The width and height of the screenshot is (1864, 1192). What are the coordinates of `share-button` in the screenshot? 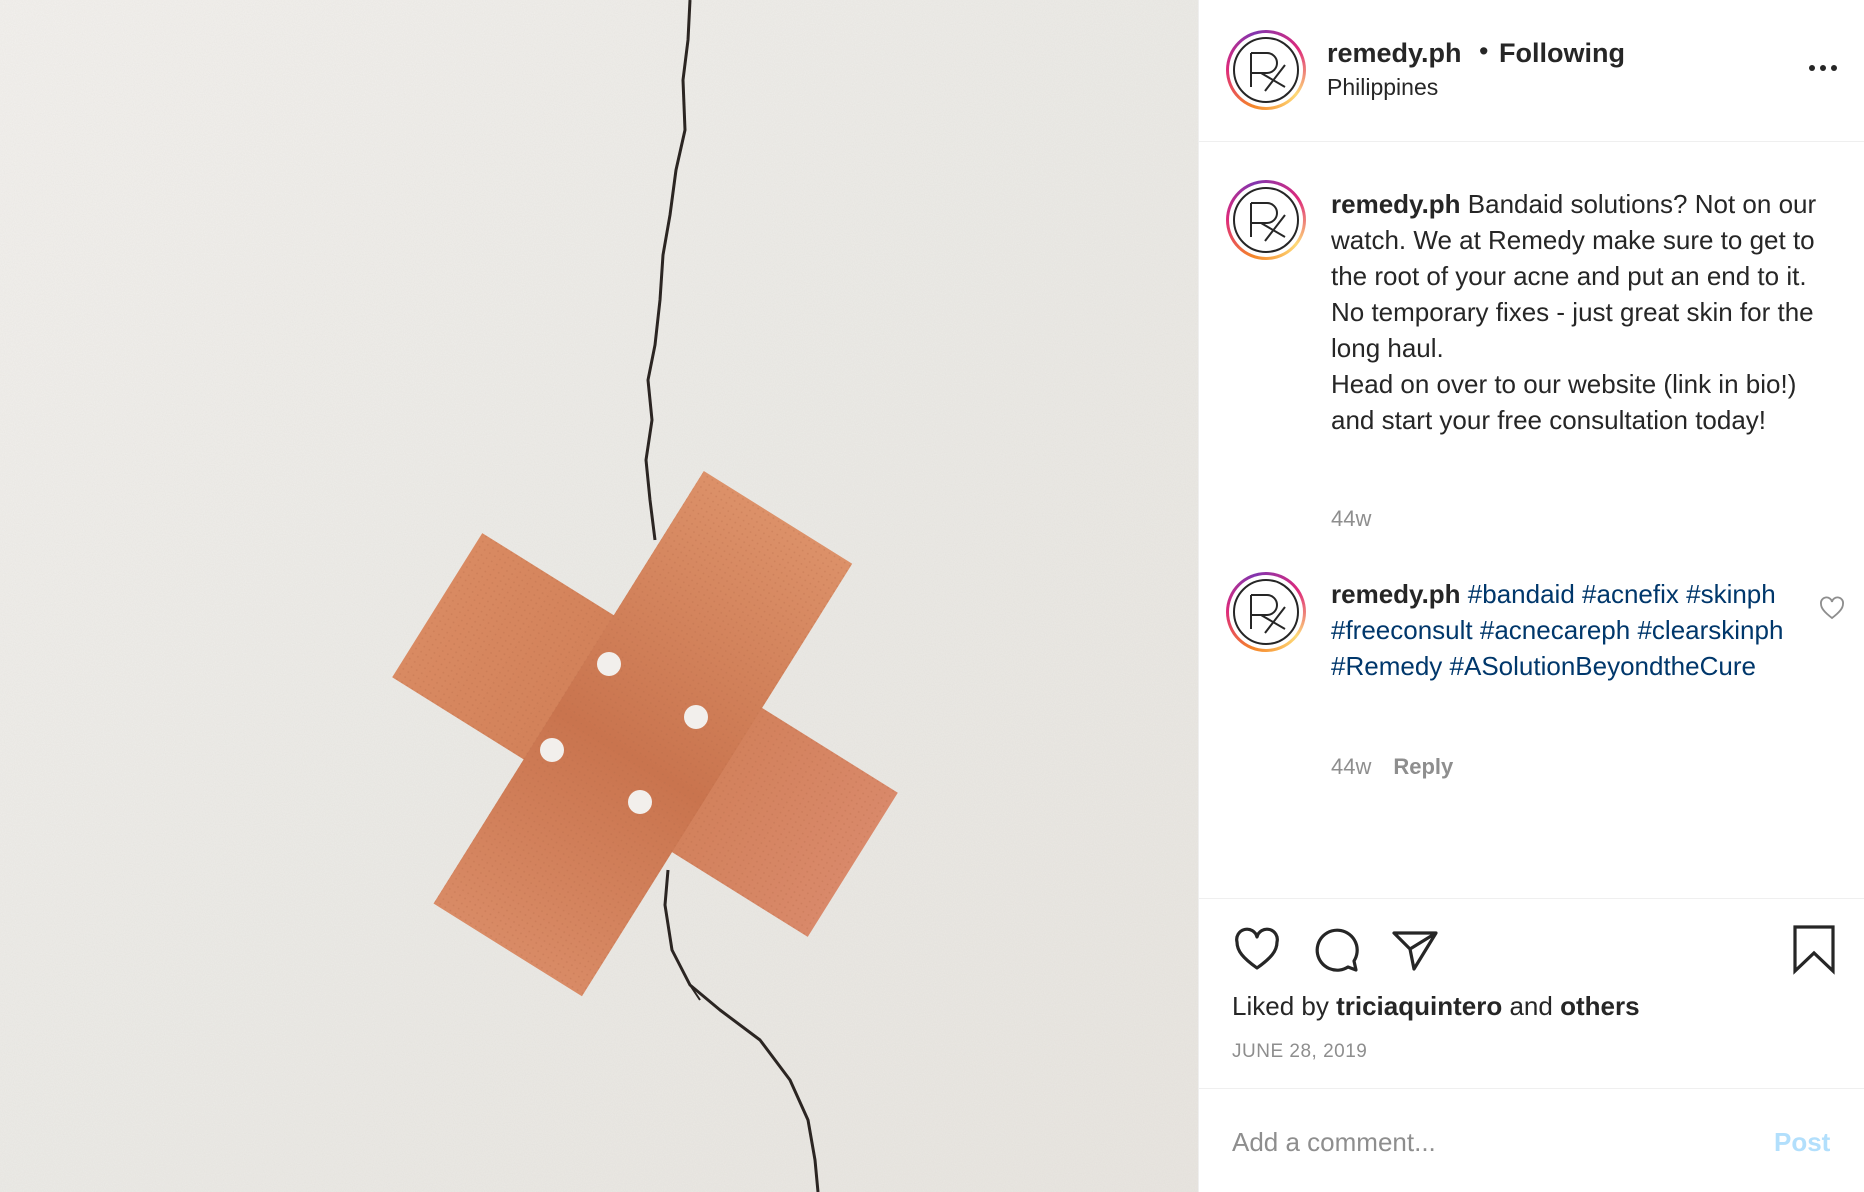 It's located at (1415, 950).